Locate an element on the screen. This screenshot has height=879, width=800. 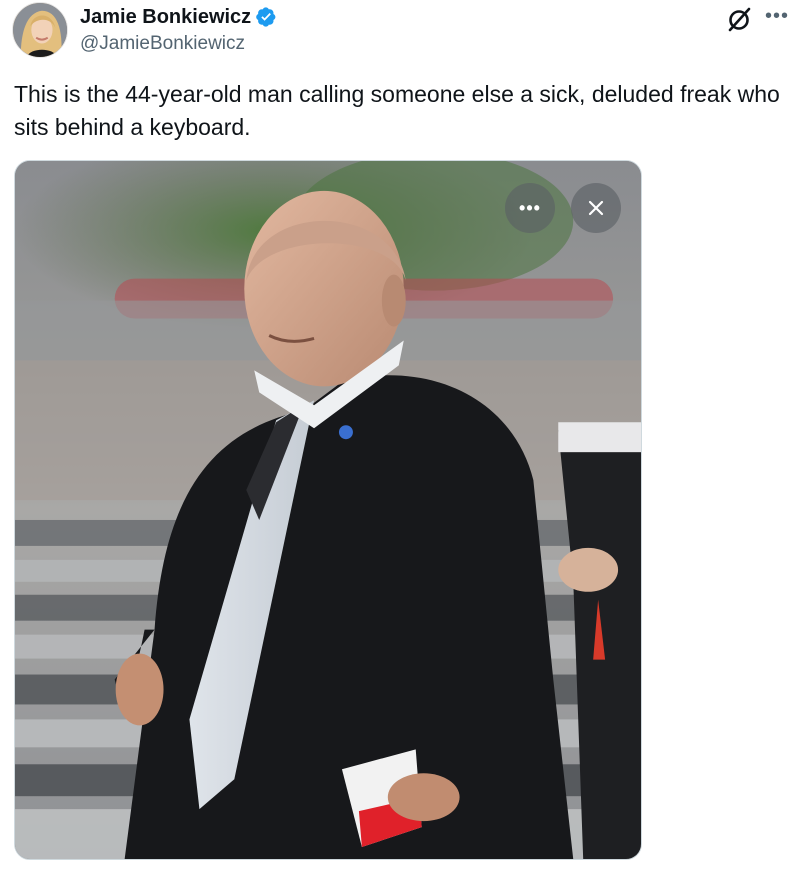
close-icon is located at coordinates (596, 208).